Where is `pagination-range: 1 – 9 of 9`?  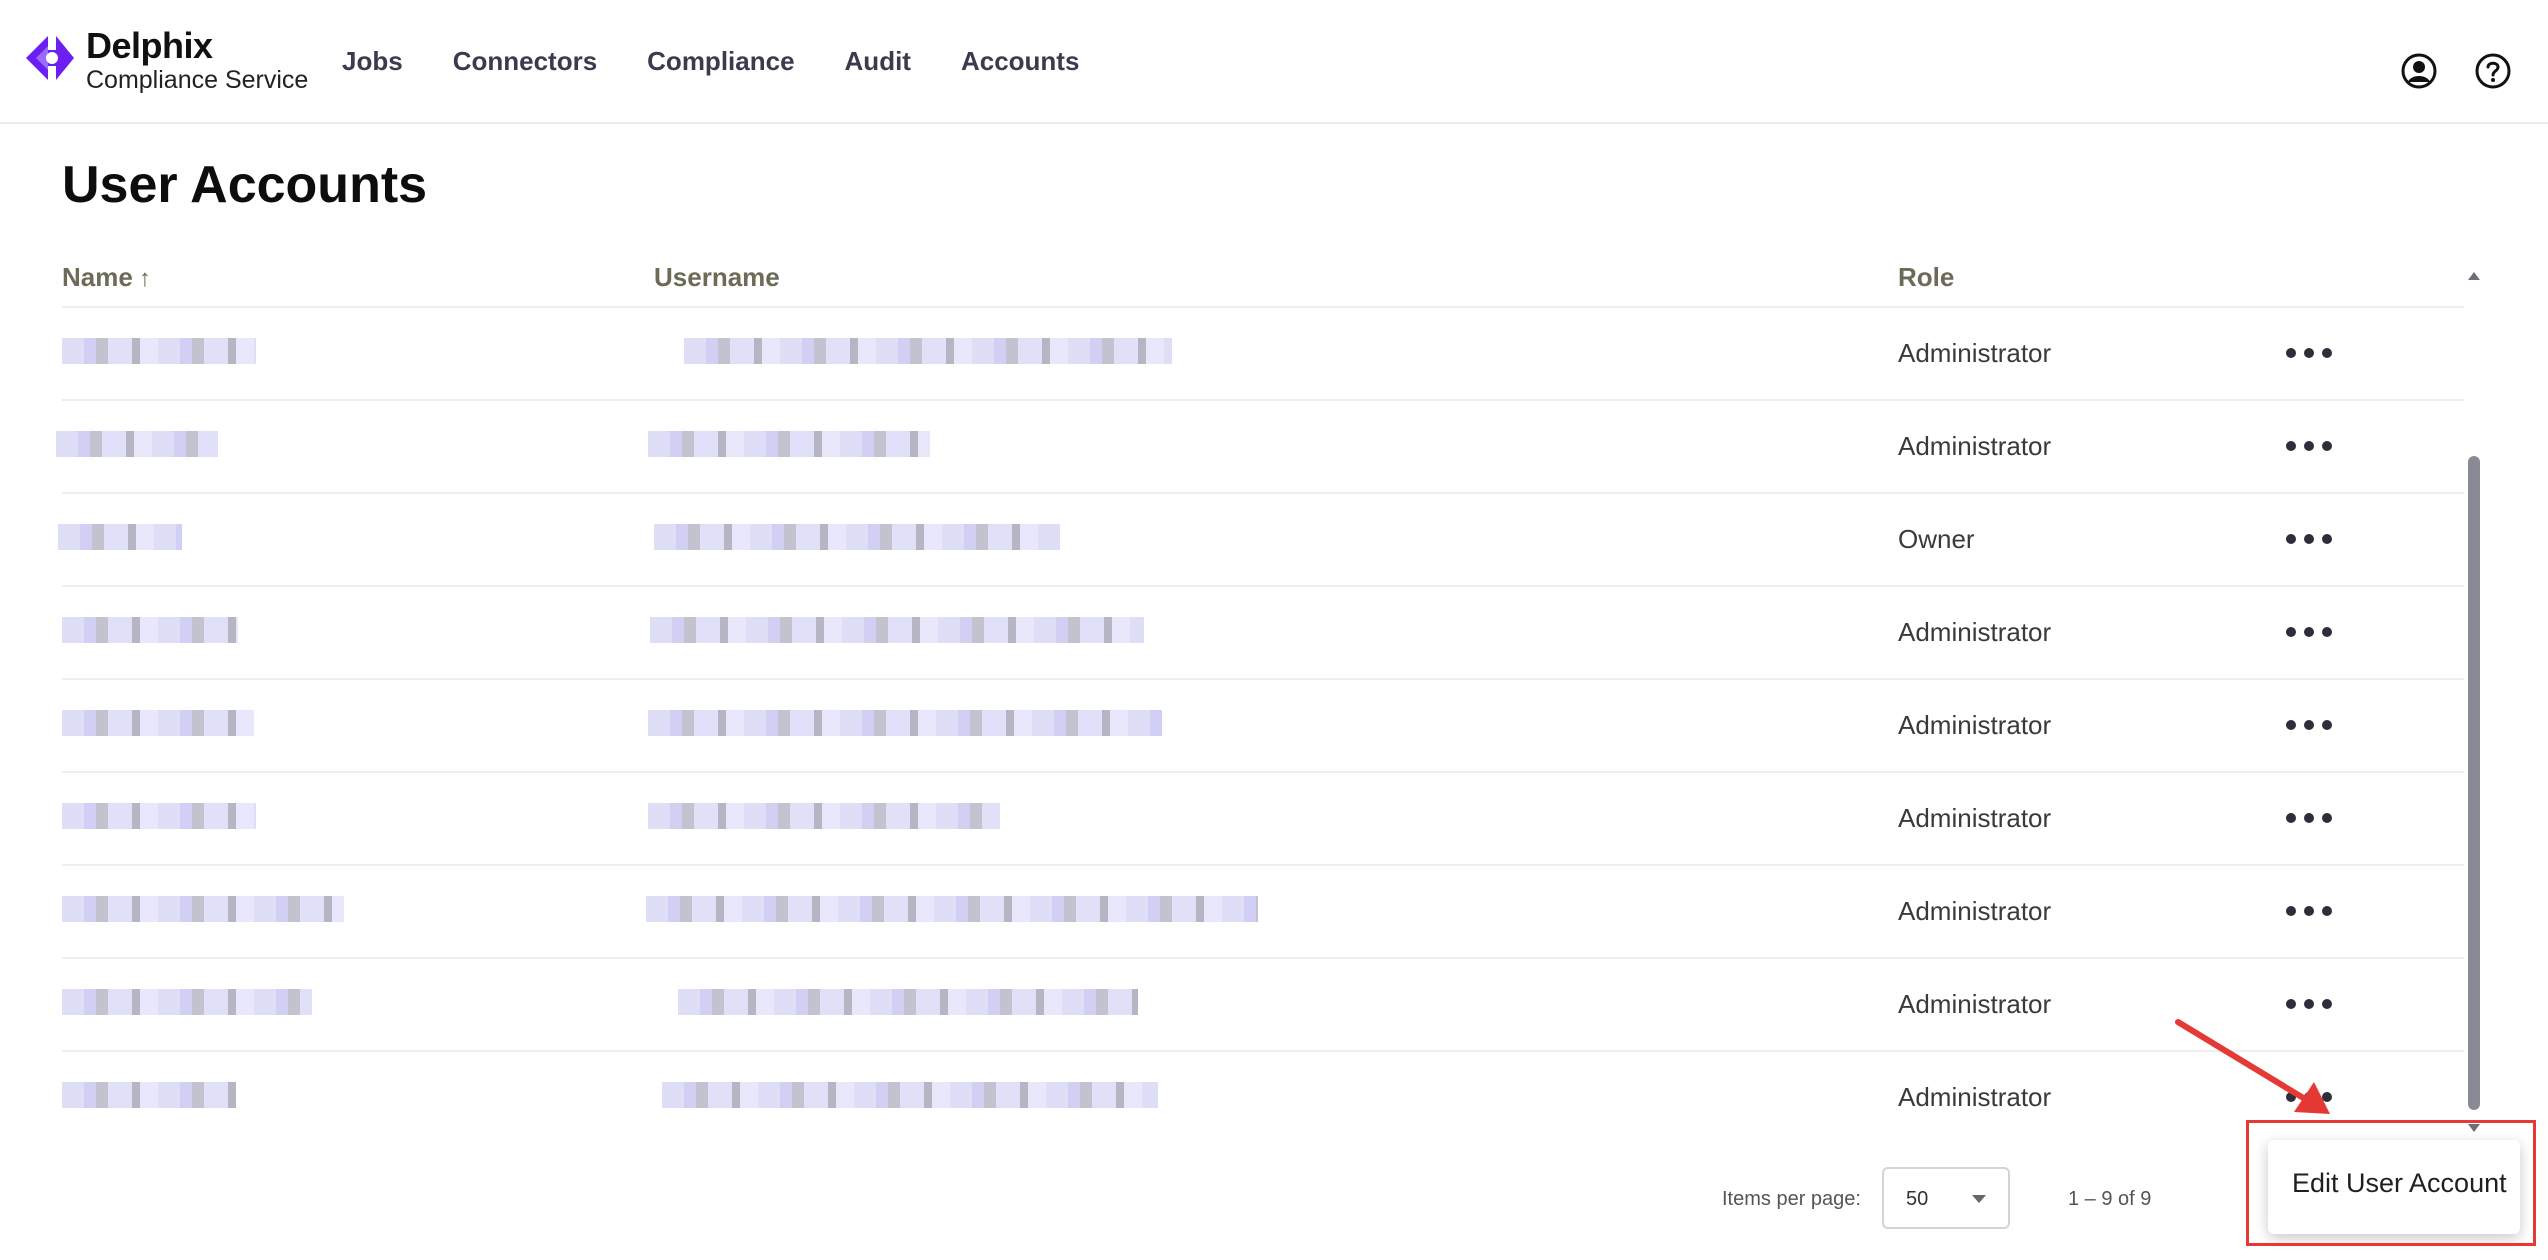
pagination-range: 1 – 9 of 9 is located at coordinates (2110, 1199).